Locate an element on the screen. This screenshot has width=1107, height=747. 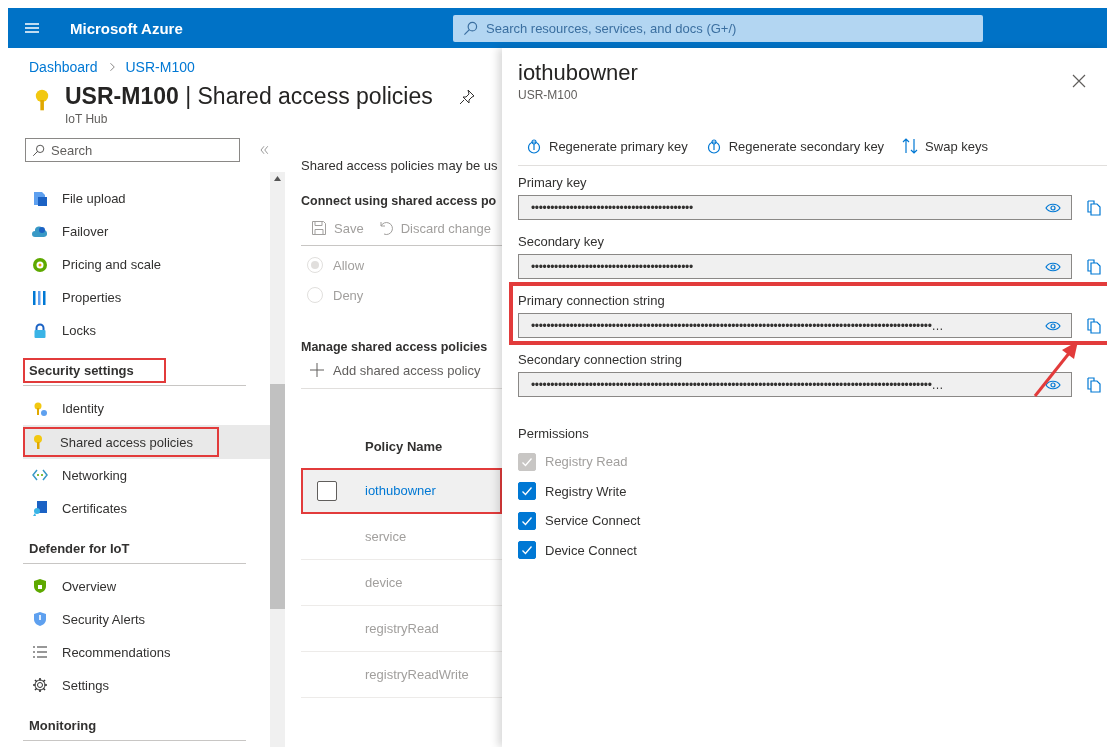
scrollbar is located at coordinates (277, 459).